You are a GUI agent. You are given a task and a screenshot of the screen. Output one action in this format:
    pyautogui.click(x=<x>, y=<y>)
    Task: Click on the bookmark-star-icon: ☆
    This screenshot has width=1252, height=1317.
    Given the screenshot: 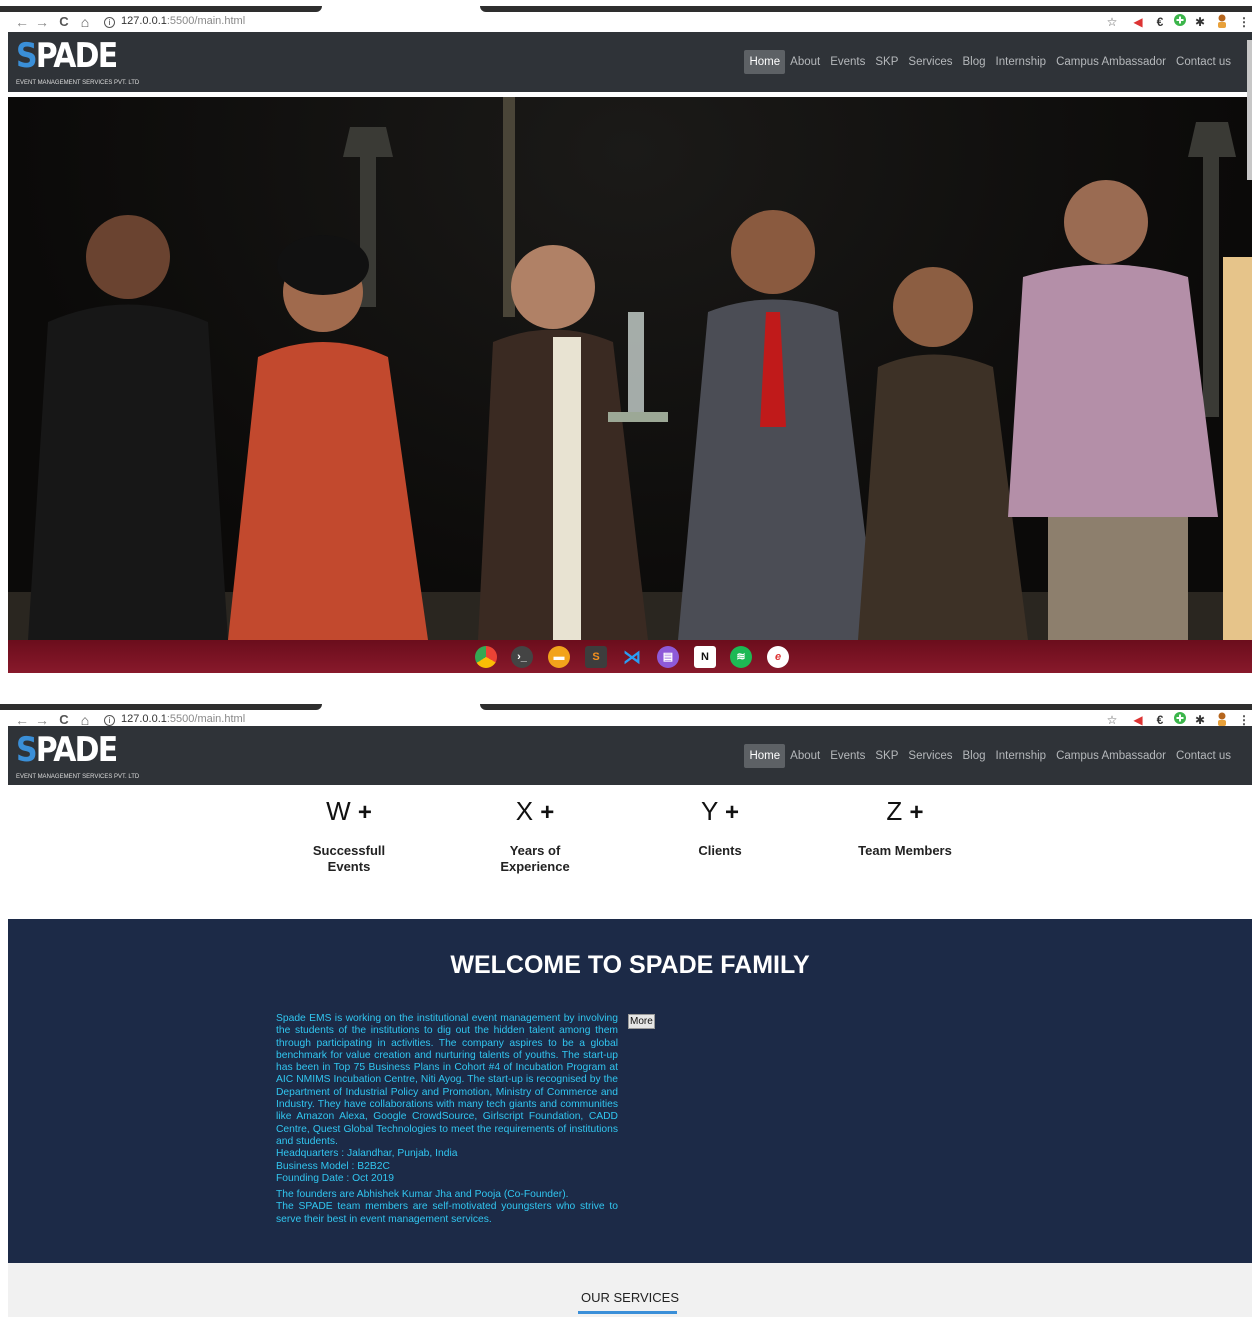 What is the action you would take?
    pyautogui.click(x=1112, y=22)
    